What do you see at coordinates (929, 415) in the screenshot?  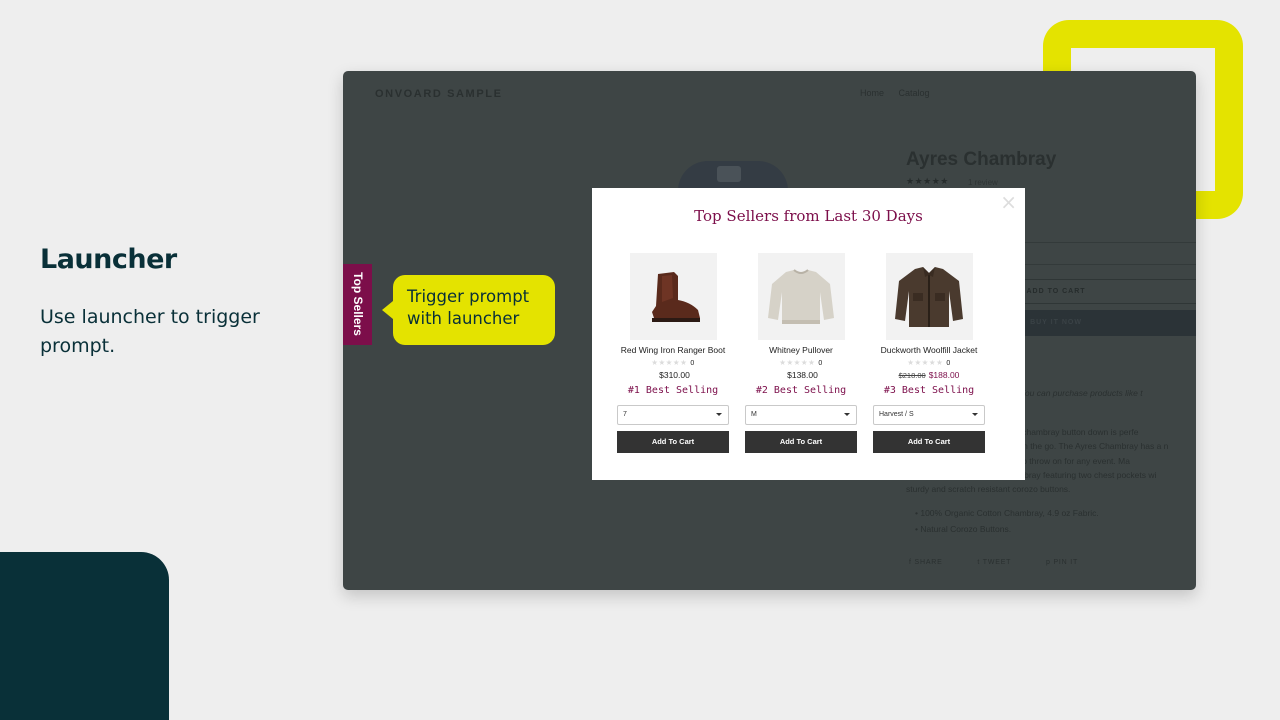 I see `variant-select: Harvest / S` at bounding box center [929, 415].